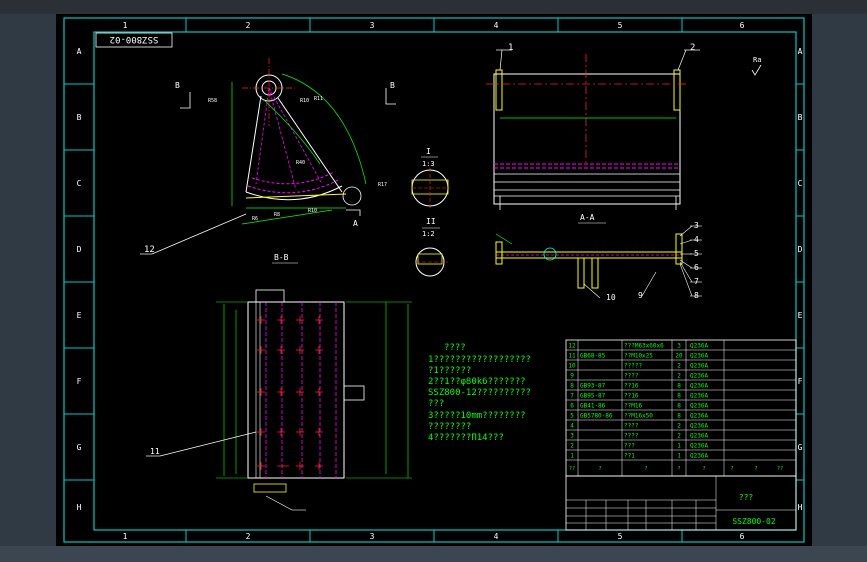 The height and width of the screenshot is (562, 867). I want to click on svg-text: R8, so click(277, 215).